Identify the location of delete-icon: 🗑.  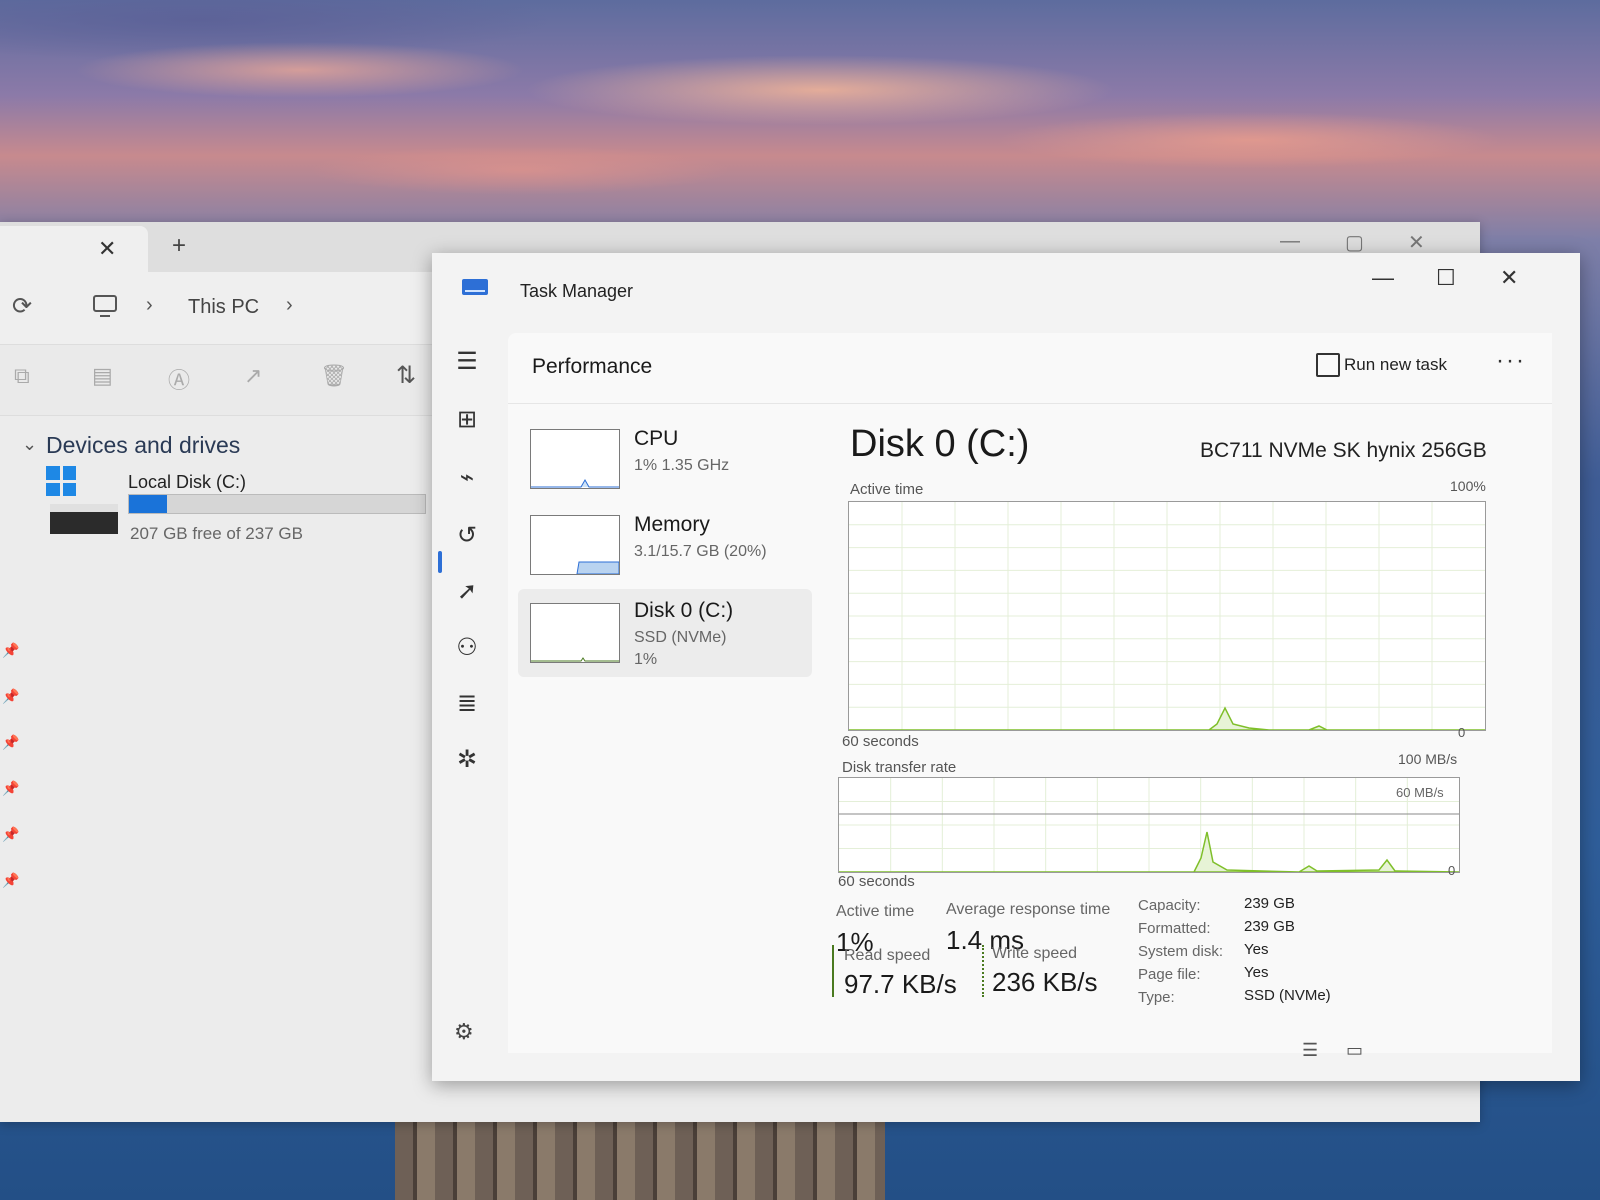
(334, 376).